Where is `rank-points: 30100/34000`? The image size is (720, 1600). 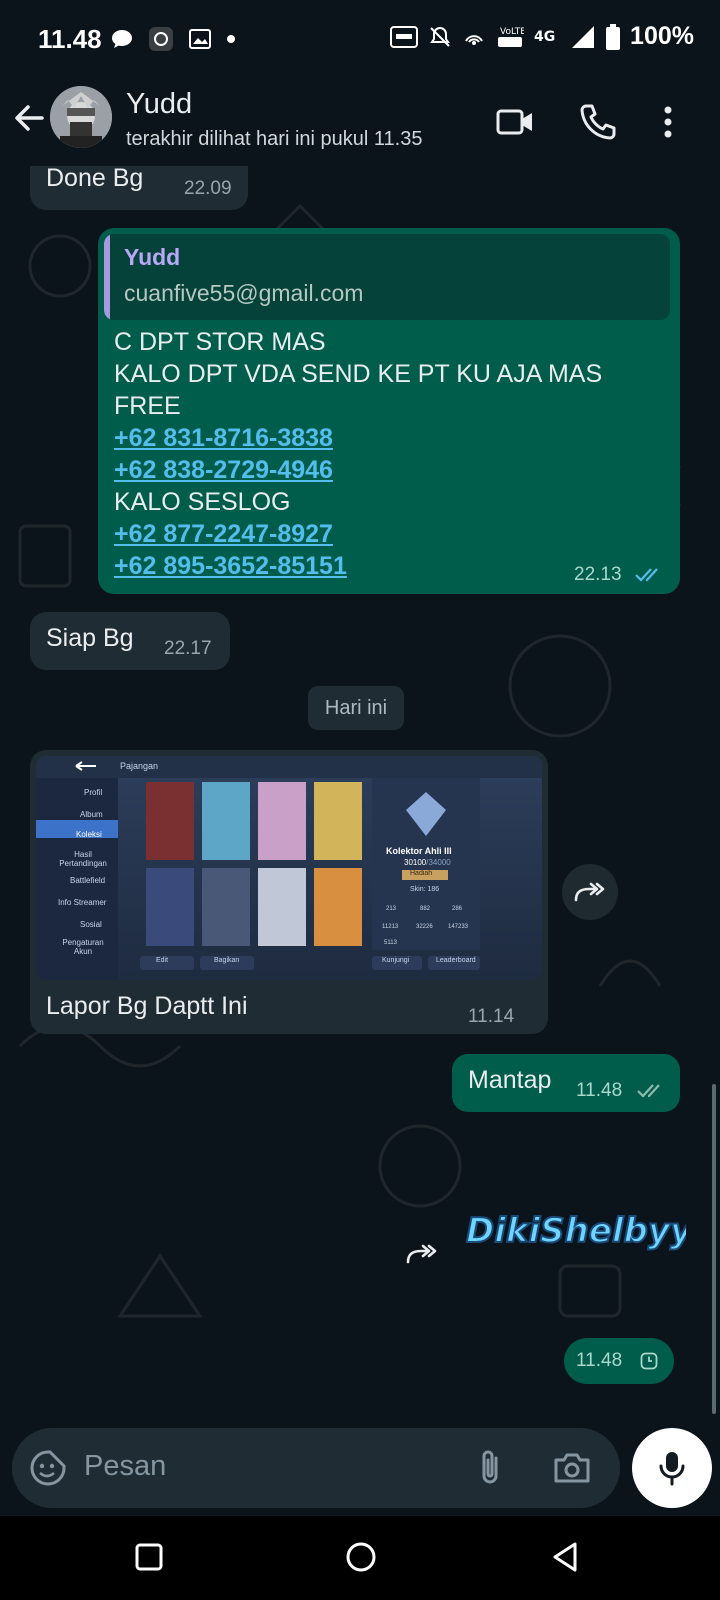 rank-points: 30100/34000 is located at coordinates (427, 862).